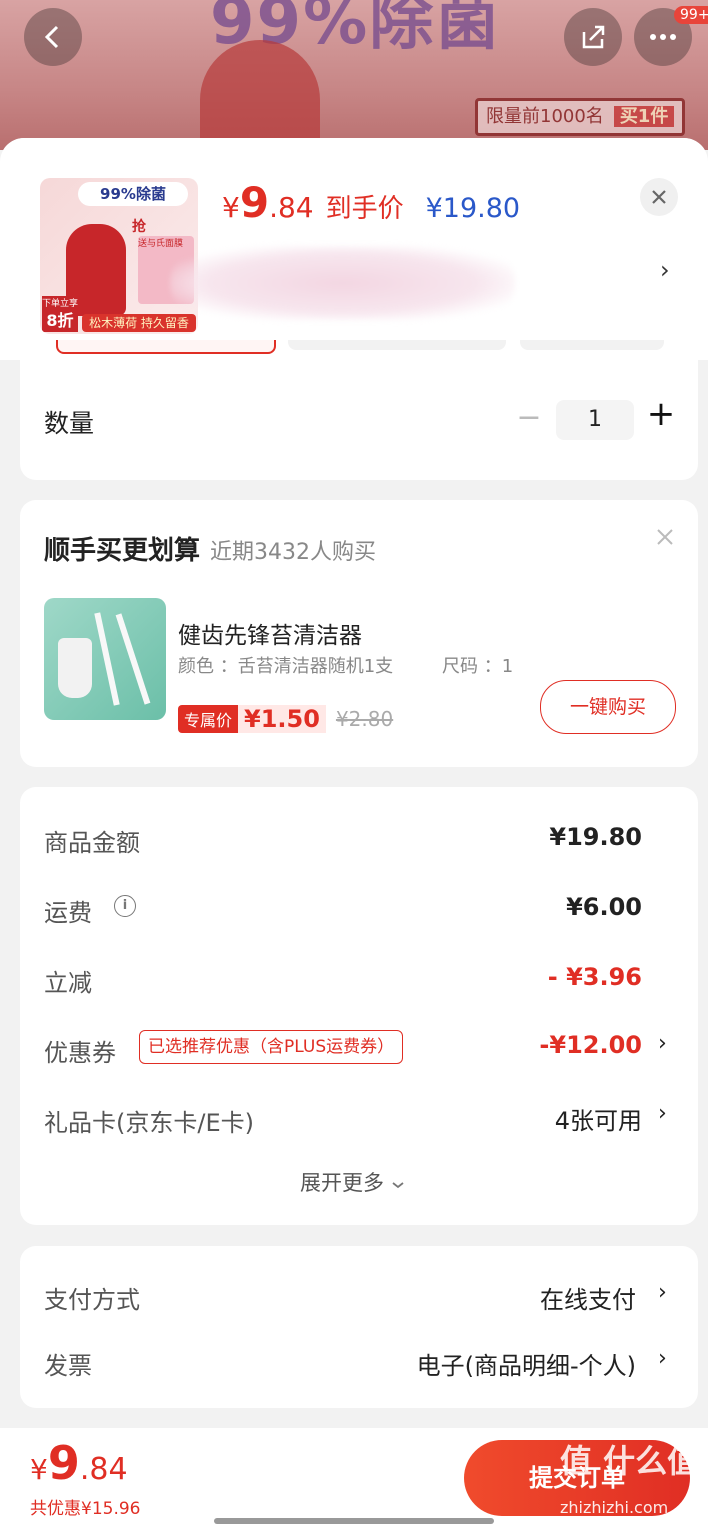 The image size is (708, 1528). Describe the element at coordinates (125, 906) in the screenshot. I see `info-icon: i` at that location.